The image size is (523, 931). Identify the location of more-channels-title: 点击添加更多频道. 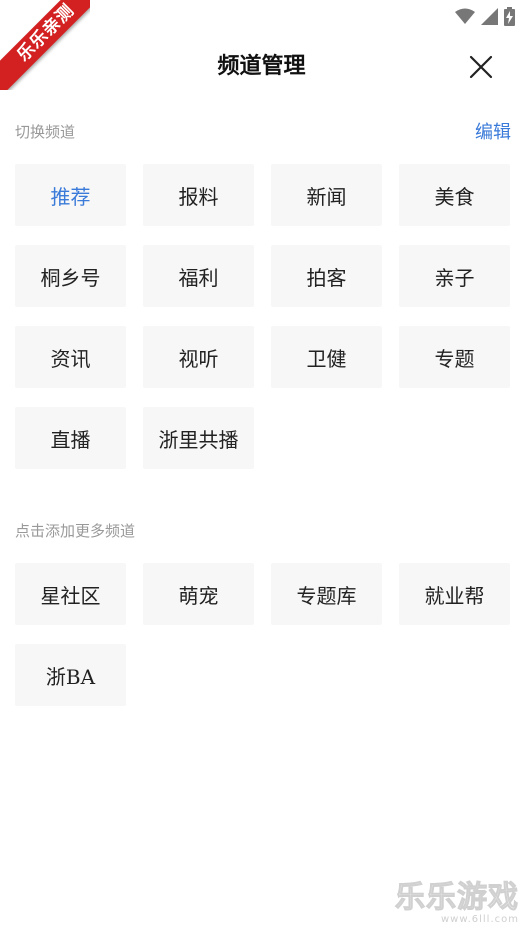
(75, 531).